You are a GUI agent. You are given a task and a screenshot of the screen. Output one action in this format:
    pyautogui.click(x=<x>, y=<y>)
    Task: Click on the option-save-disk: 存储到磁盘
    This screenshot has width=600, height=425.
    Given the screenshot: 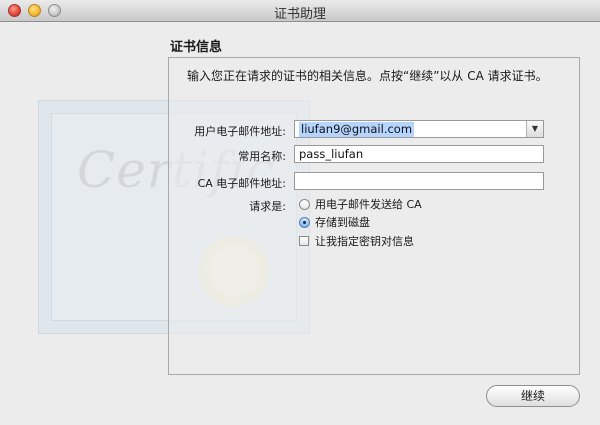 What is the action you would take?
    pyautogui.click(x=334, y=222)
    